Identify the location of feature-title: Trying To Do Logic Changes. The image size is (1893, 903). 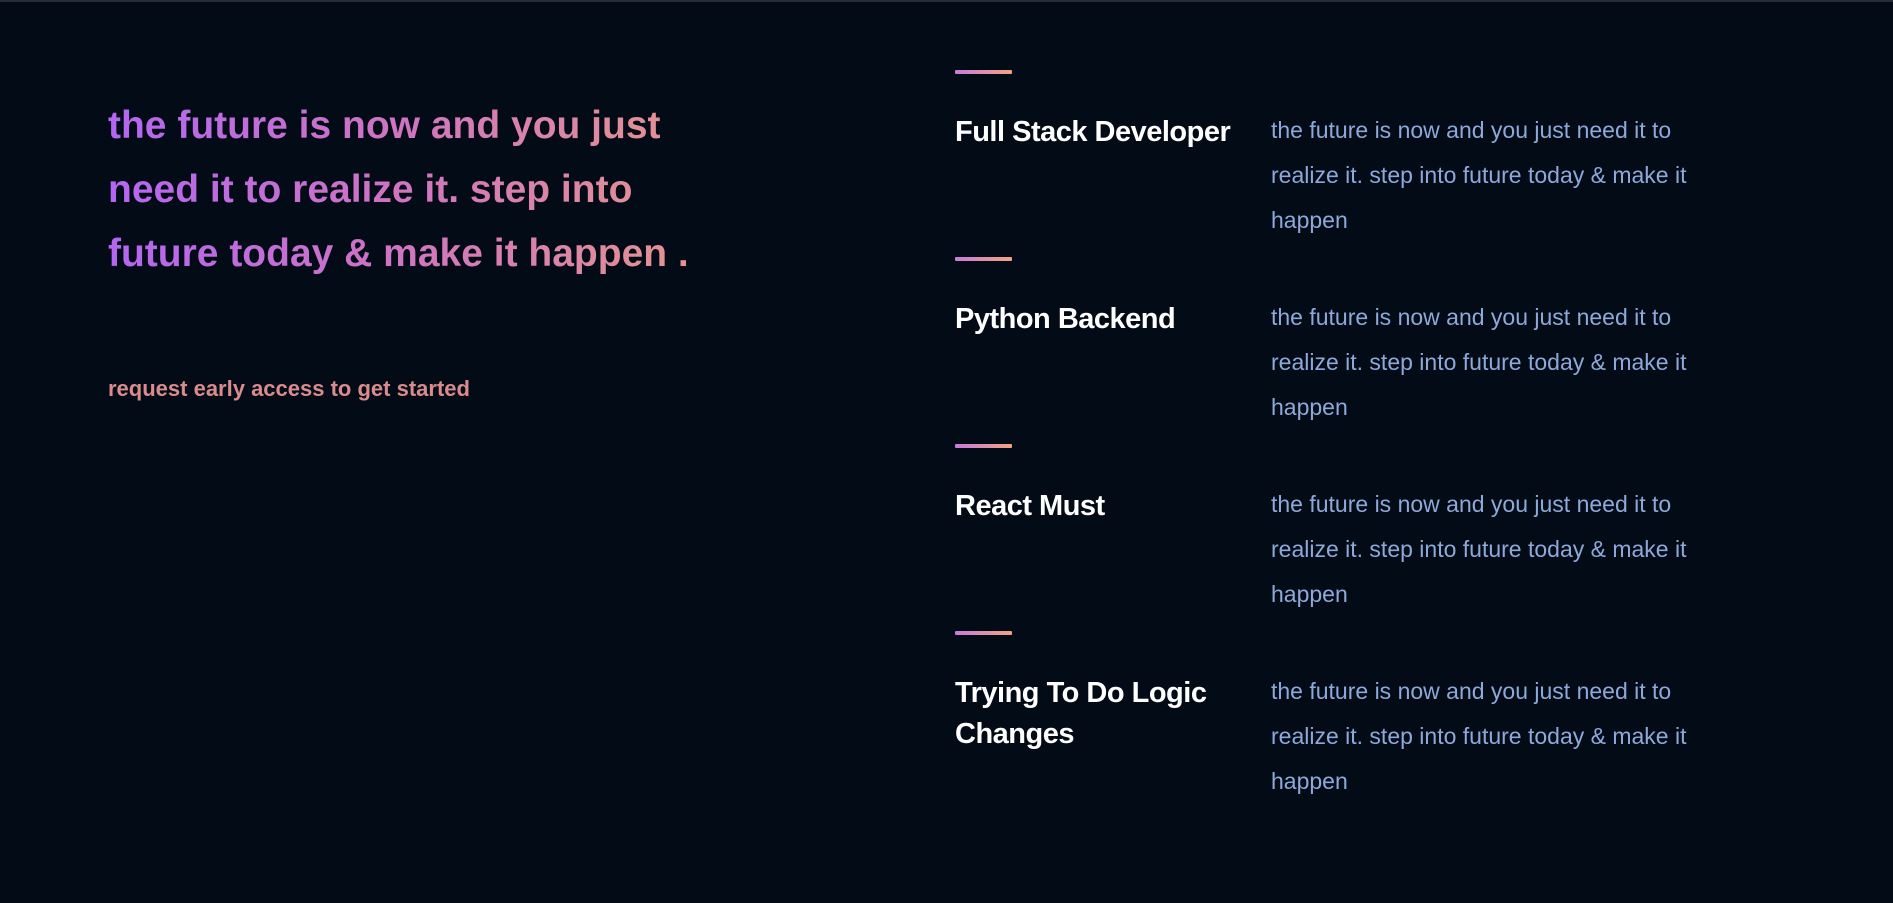
(1081, 713).